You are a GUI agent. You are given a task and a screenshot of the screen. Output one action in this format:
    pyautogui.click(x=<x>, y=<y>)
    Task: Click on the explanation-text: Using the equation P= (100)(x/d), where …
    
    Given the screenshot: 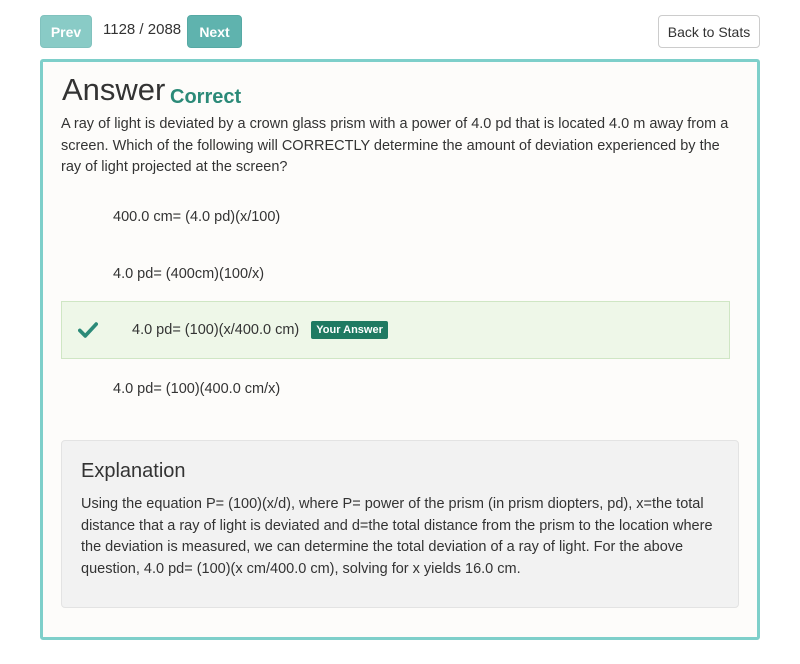 What is the action you would take?
    pyautogui.click(x=397, y=536)
    